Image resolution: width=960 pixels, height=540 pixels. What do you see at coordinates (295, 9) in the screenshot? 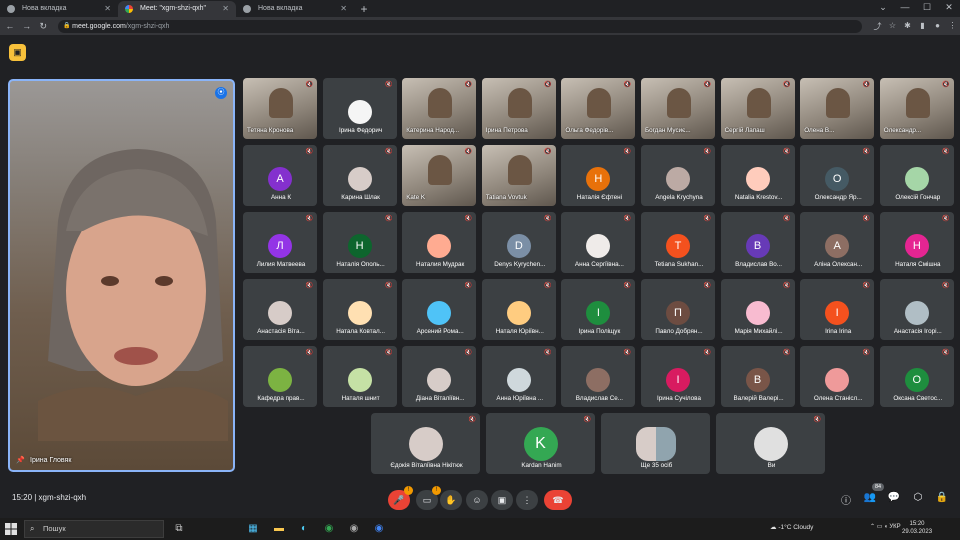
I see `tab-new-tab-2: Нова вкладка ✕` at bounding box center [295, 9].